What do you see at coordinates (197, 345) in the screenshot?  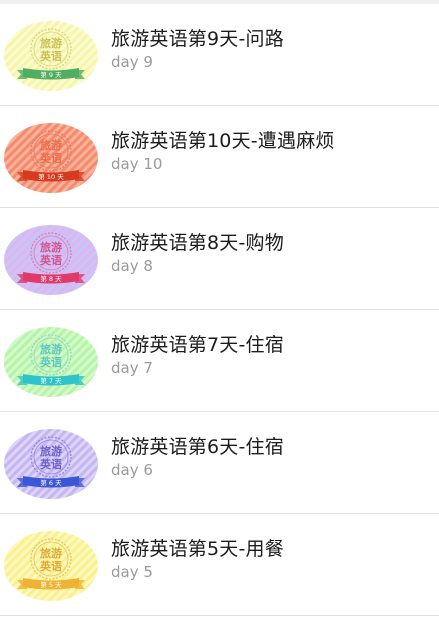 I see `lesson-title: 旅游英语第7天-住宿` at bounding box center [197, 345].